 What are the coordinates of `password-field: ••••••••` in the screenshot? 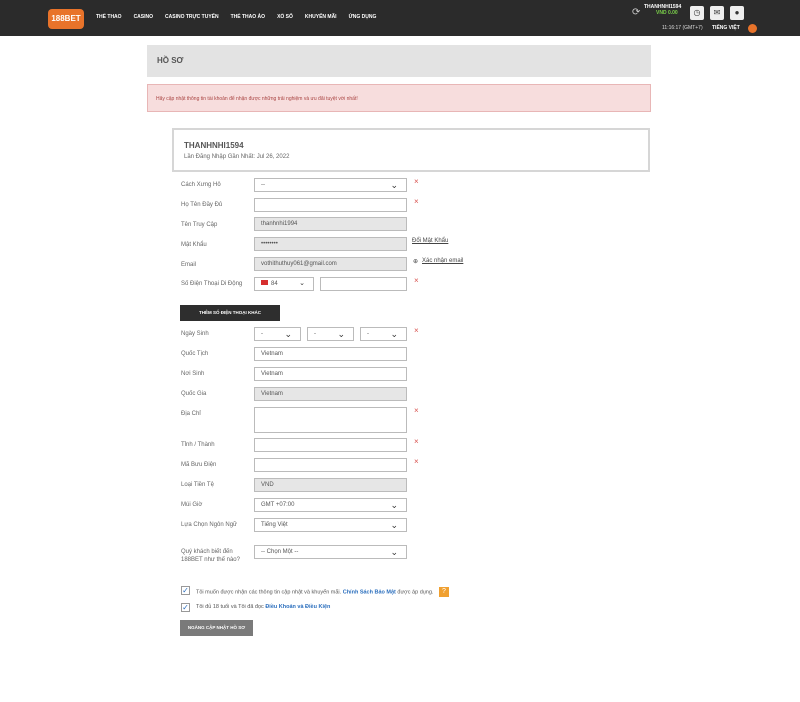 It's located at (330, 244).